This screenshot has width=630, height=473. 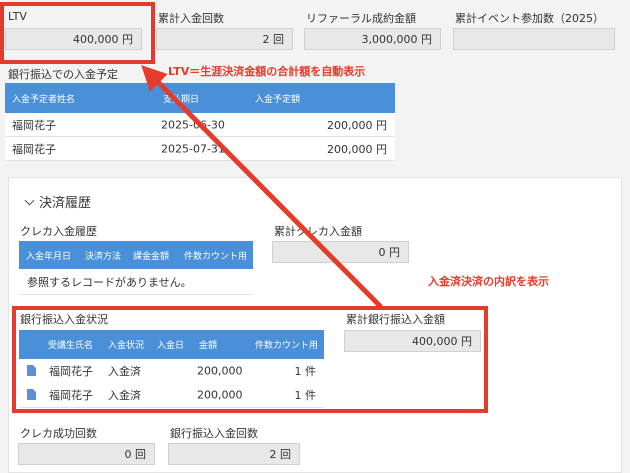 I want to click on ltv-note: LTV＝生涯決済金額の合計額を自動表示, so click(x=267, y=71).